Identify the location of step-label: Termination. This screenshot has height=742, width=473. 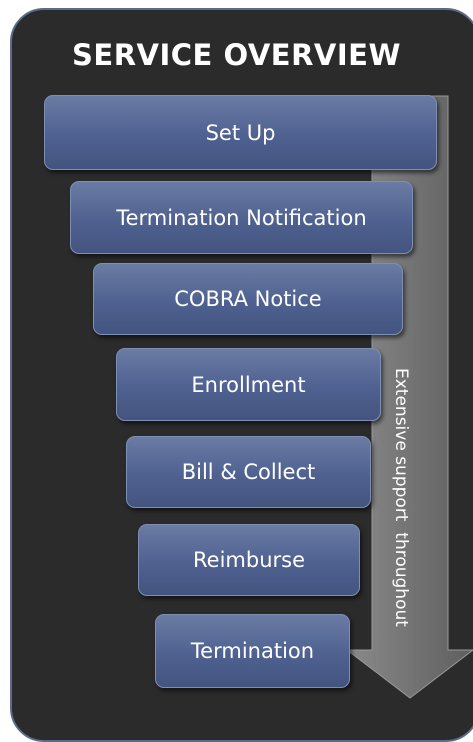
(252, 651).